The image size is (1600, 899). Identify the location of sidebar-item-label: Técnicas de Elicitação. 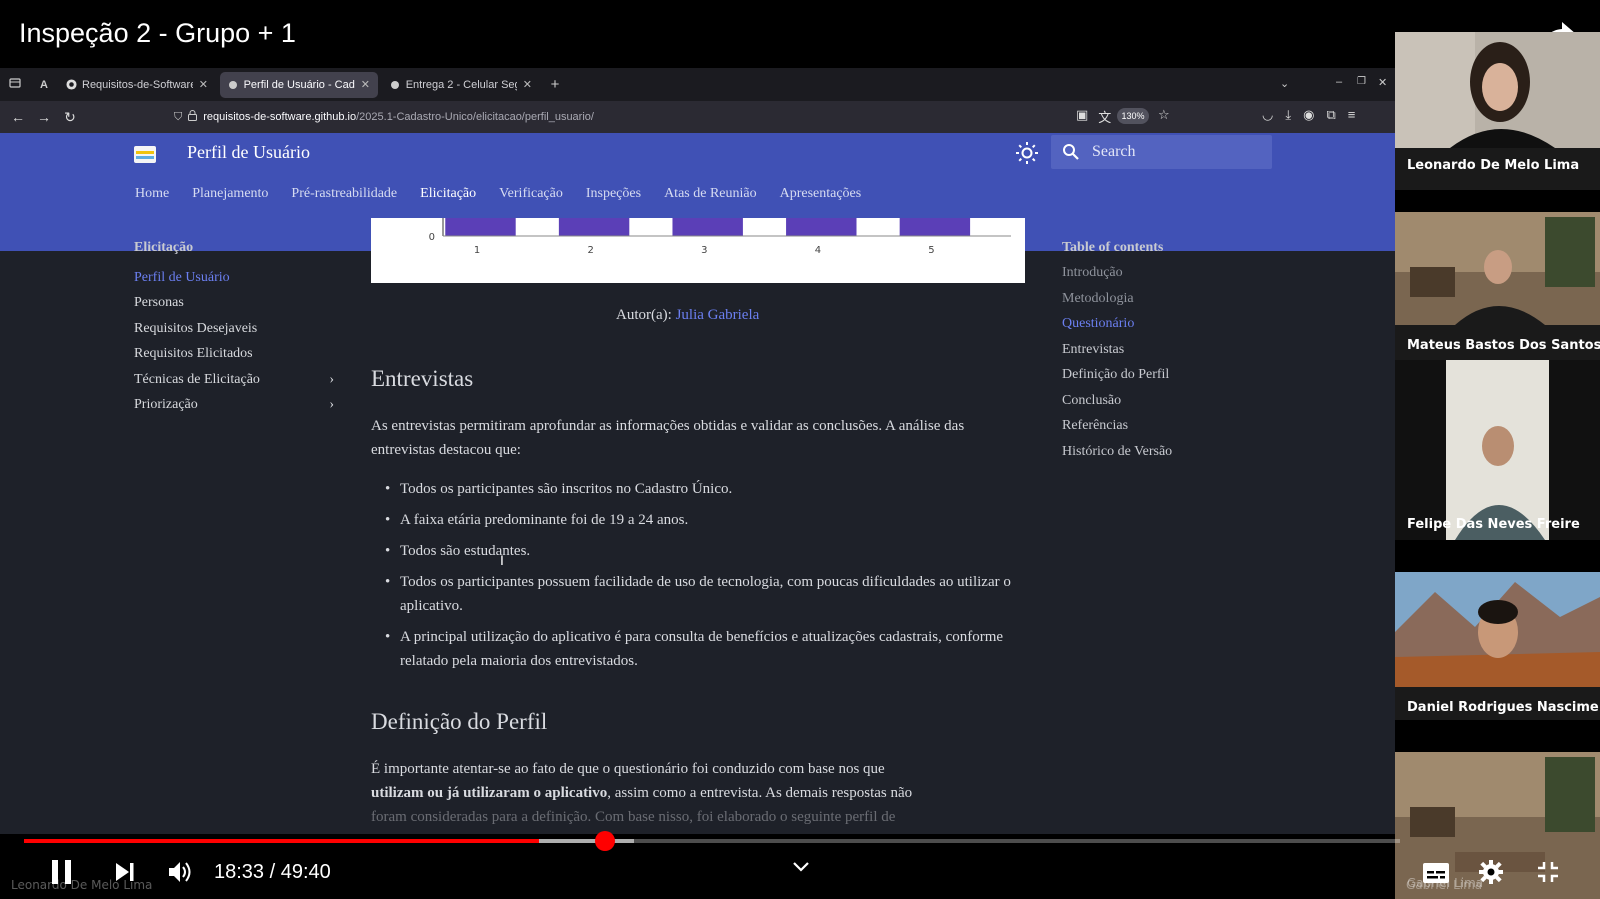
(197, 379).